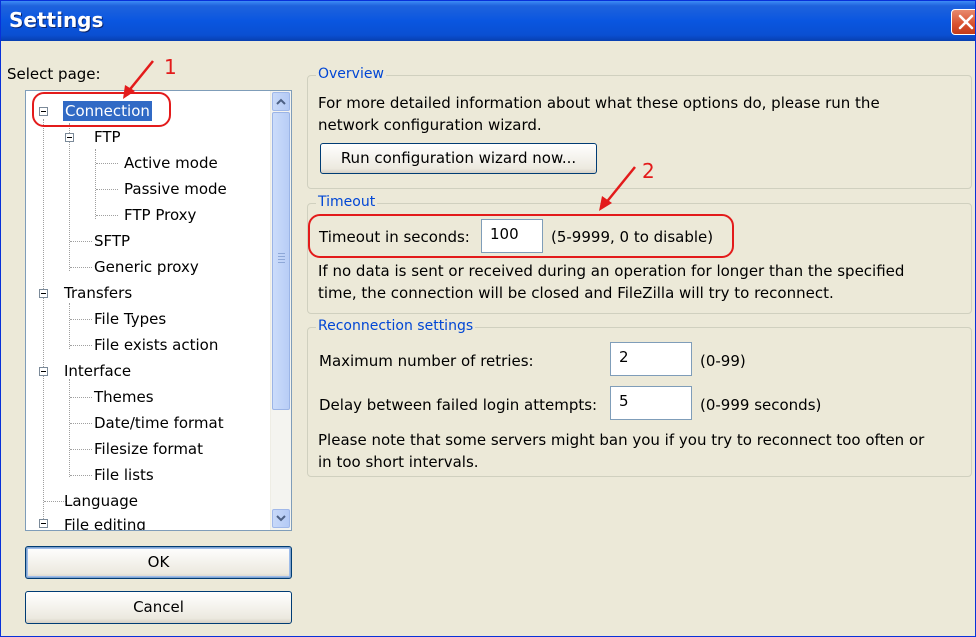  What do you see at coordinates (281, 261) in the screenshot?
I see `scroll-thumb` at bounding box center [281, 261].